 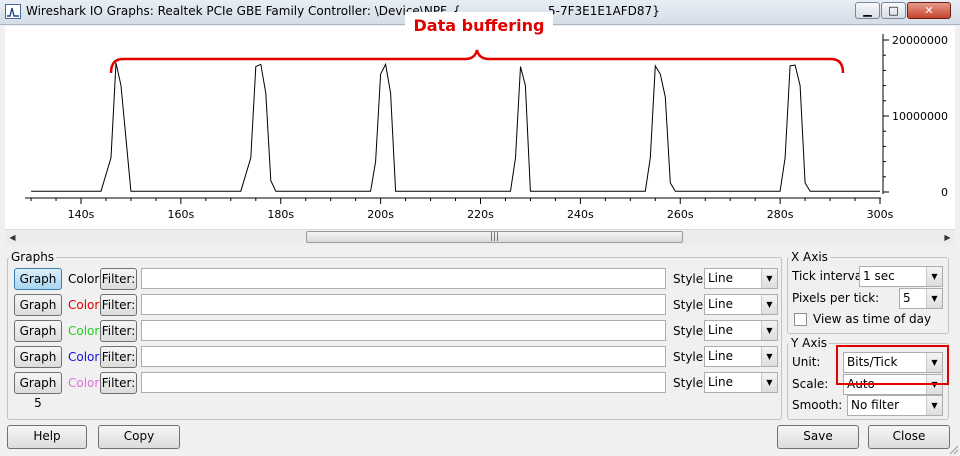 I want to click on graph-1-color-label: Color, so click(x=83, y=279).